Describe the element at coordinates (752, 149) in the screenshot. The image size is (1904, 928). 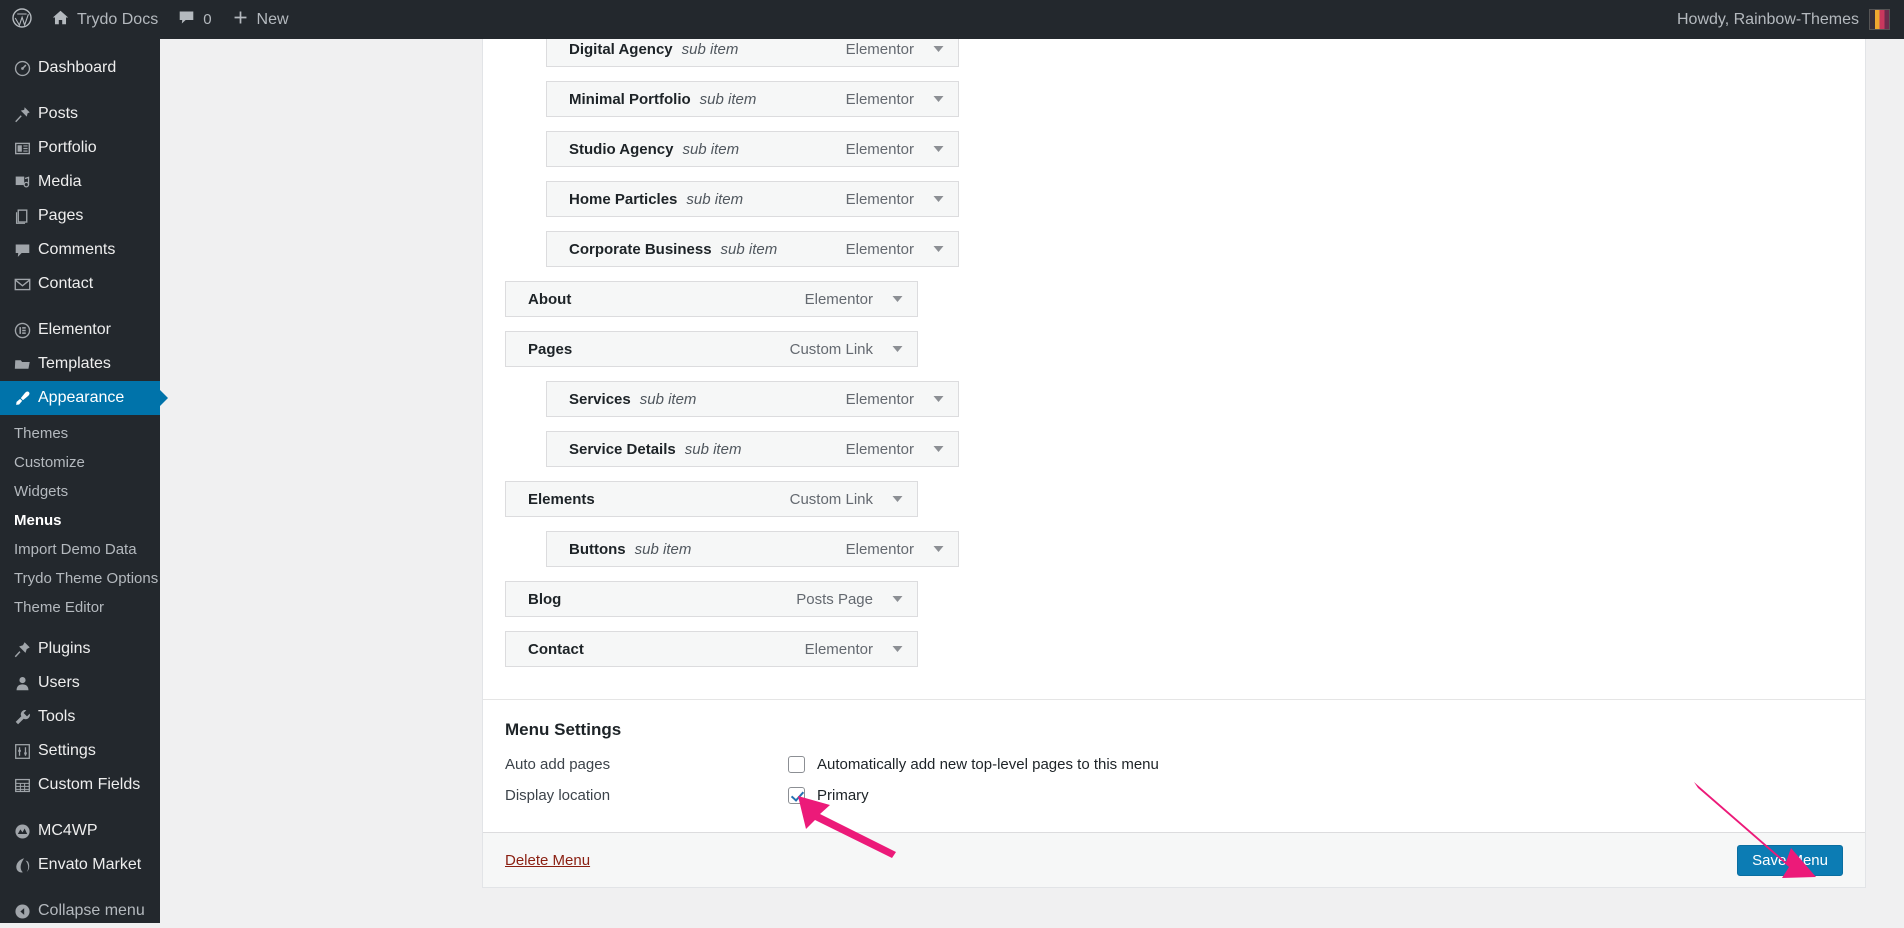
I see `menu-item-row: Studio Agency sub item Elementor` at that location.